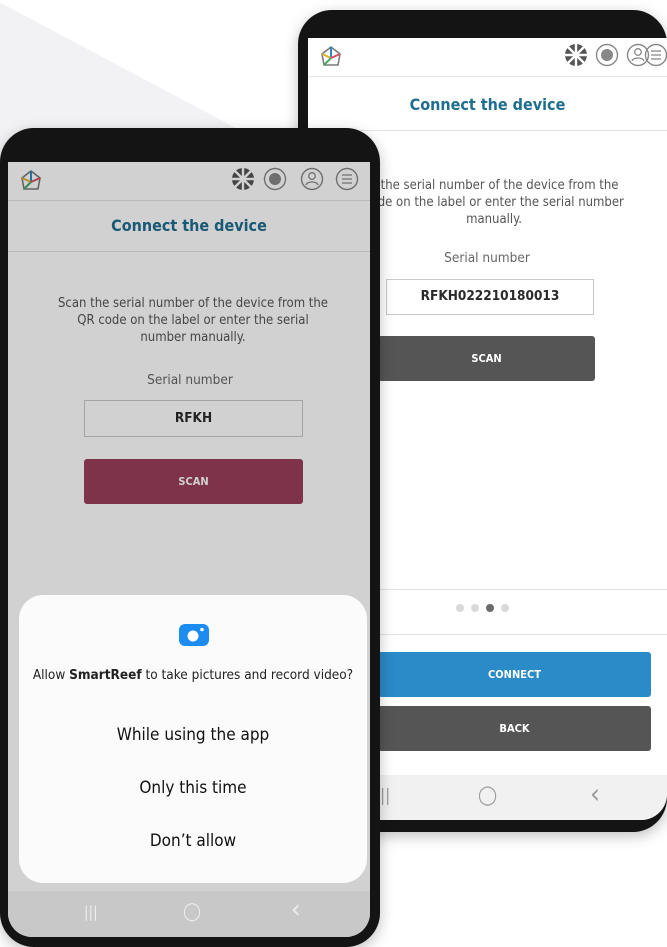 Image resolution: width=667 pixels, height=947 pixels. Describe the element at coordinates (487, 258) in the screenshot. I see `serial-number-label: Serial number` at that location.